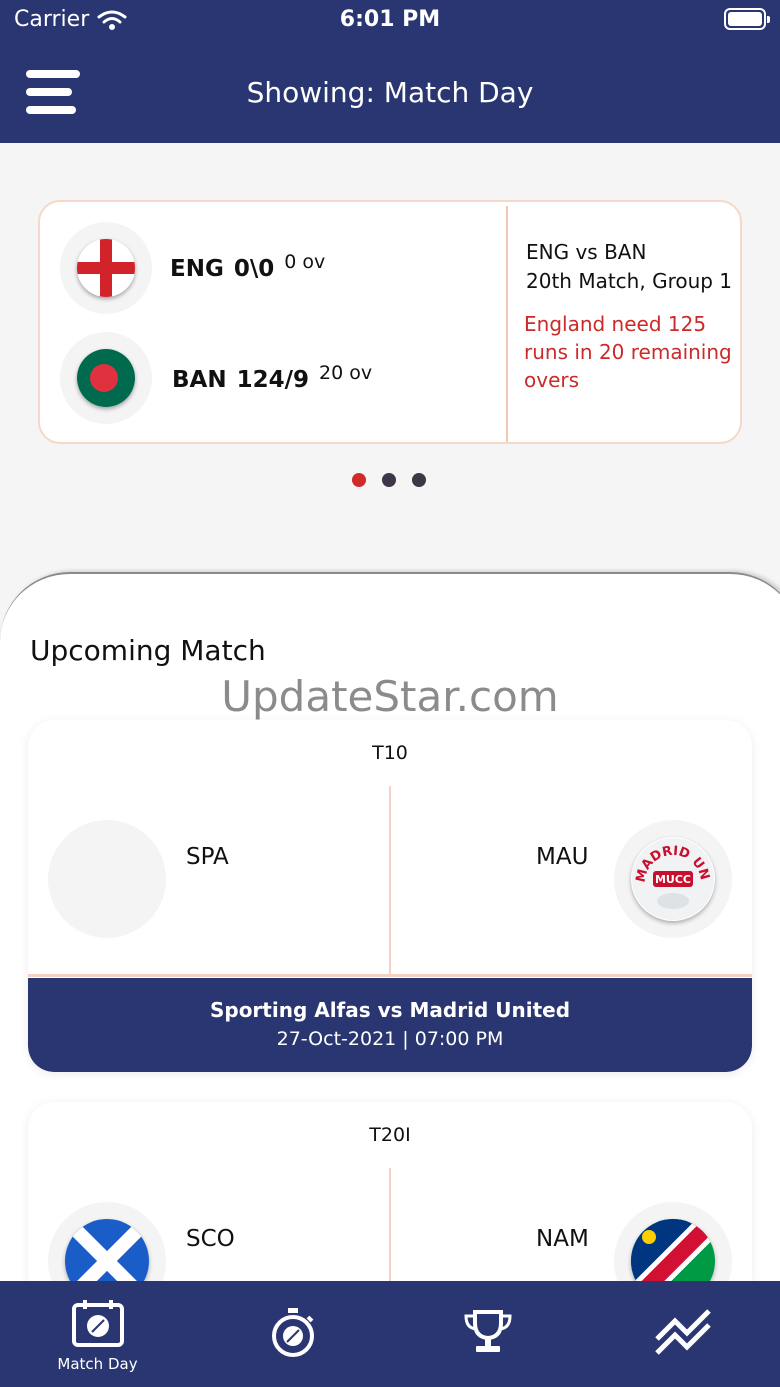 Image resolution: width=780 pixels, height=1387 pixels. Describe the element at coordinates (148, 650) in the screenshot. I see `section-title: Upcoming Match` at that location.